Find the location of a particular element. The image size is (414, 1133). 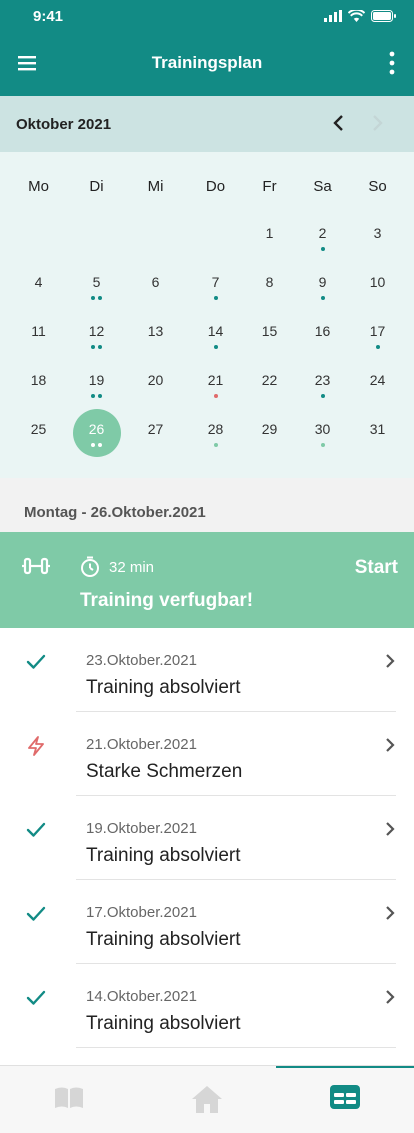

calendar-day: 23 is located at coordinates (322, 384).